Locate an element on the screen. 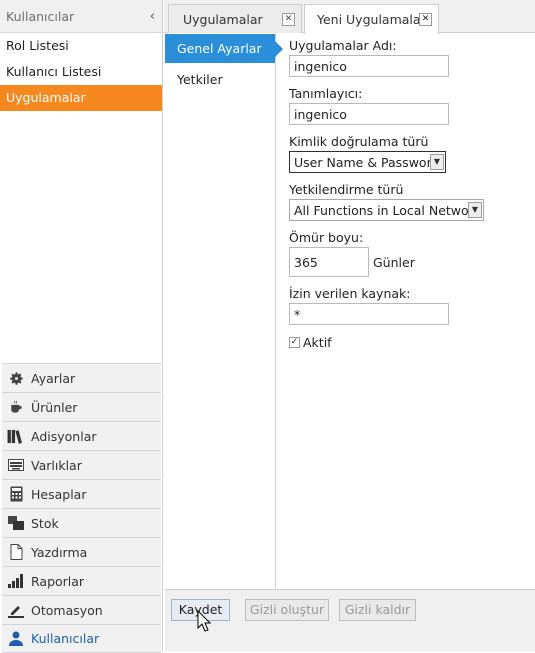  auth-type-value: User Name & Password is located at coordinates (367, 162).